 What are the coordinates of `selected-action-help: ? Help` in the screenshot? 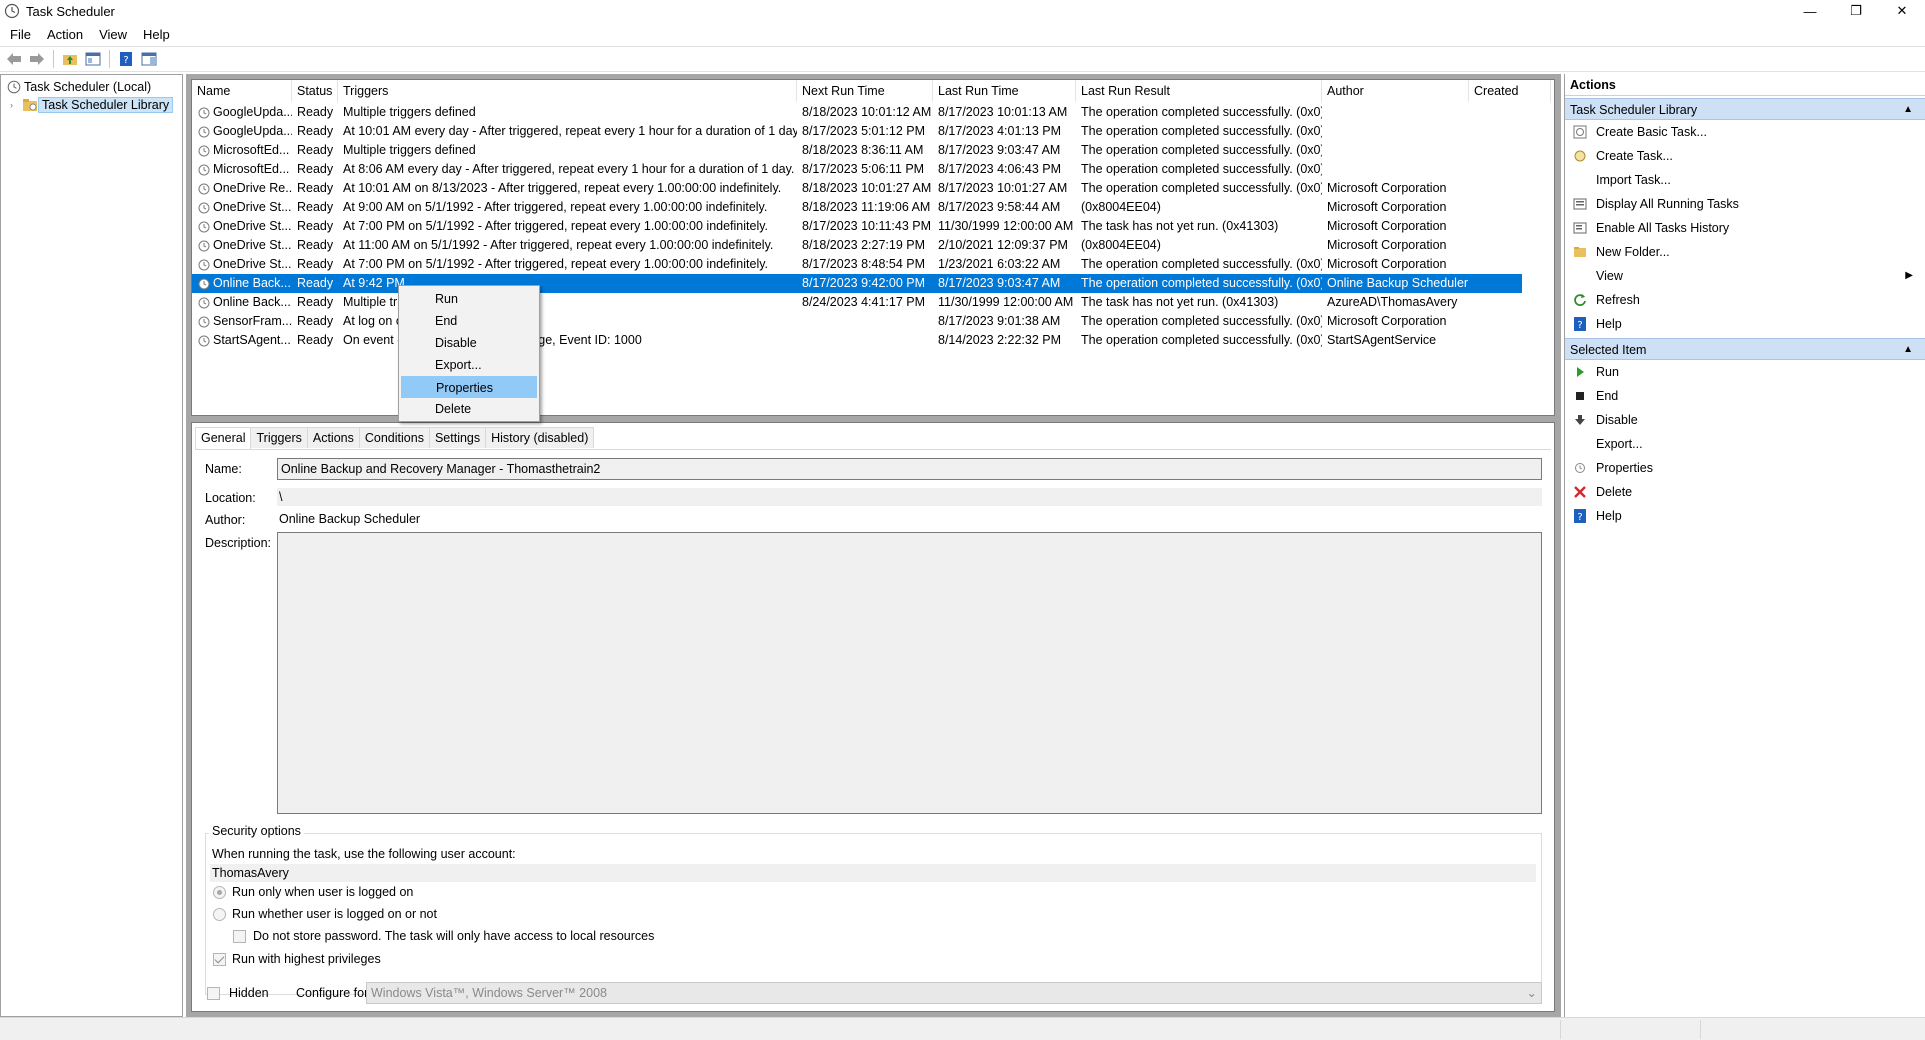 It's located at (1745, 516).